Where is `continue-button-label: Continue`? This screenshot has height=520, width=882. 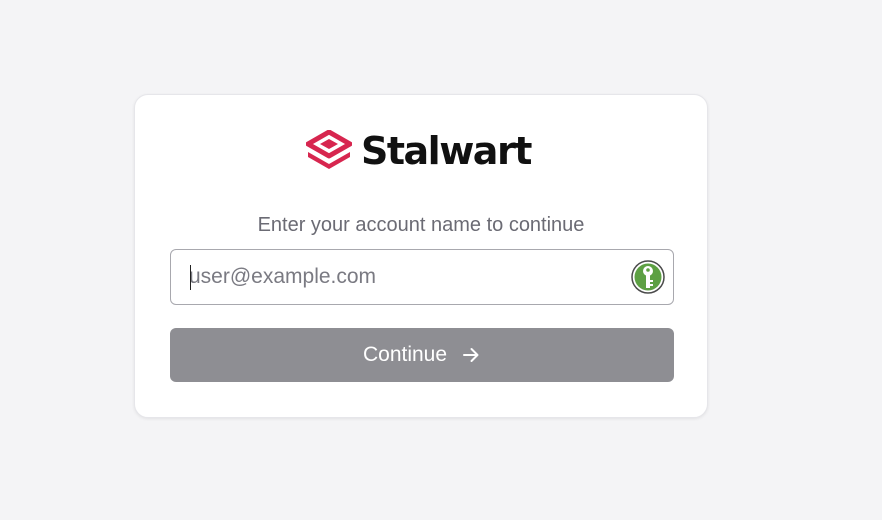
continue-button-label: Continue is located at coordinates (405, 354).